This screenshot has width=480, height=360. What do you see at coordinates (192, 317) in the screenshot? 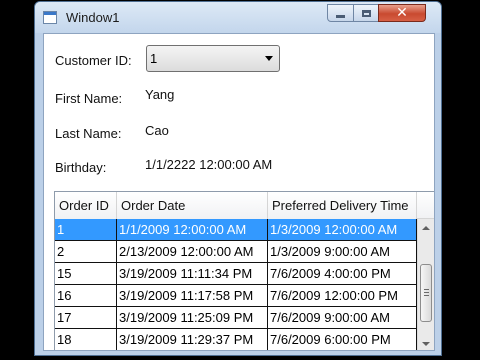
I see `order-date-cell: 3/19/2009 11:25:09 PM` at bounding box center [192, 317].